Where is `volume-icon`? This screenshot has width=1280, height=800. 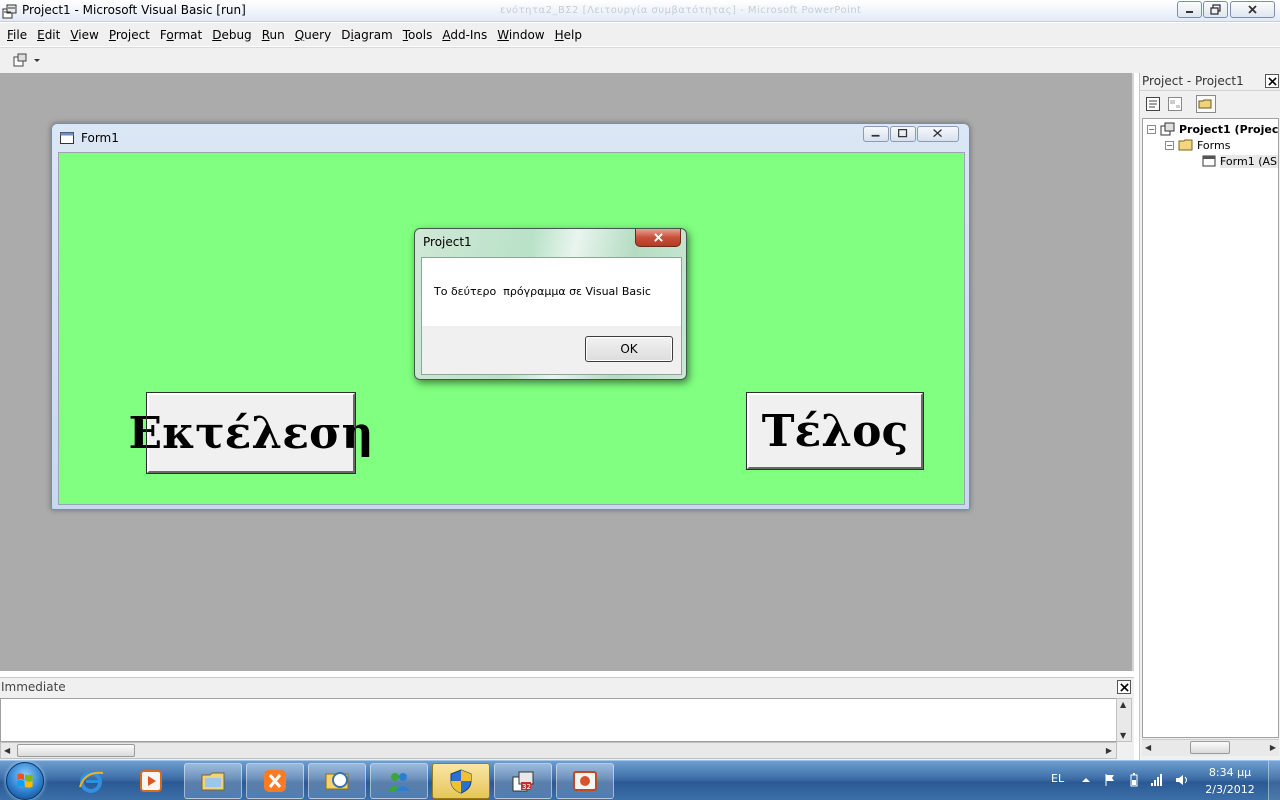
volume-icon is located at coordinates (1182, 780).